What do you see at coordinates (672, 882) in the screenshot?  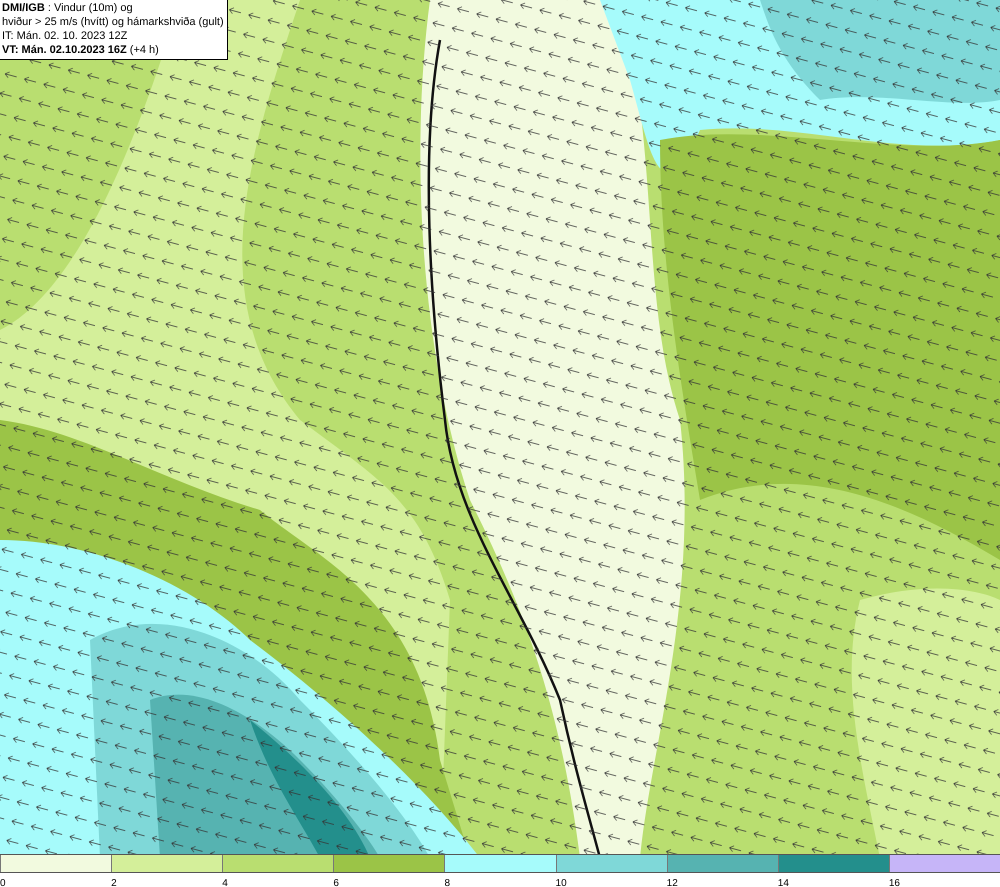 I see `legend-tick-label: 12` at bounding box center [672, 882].